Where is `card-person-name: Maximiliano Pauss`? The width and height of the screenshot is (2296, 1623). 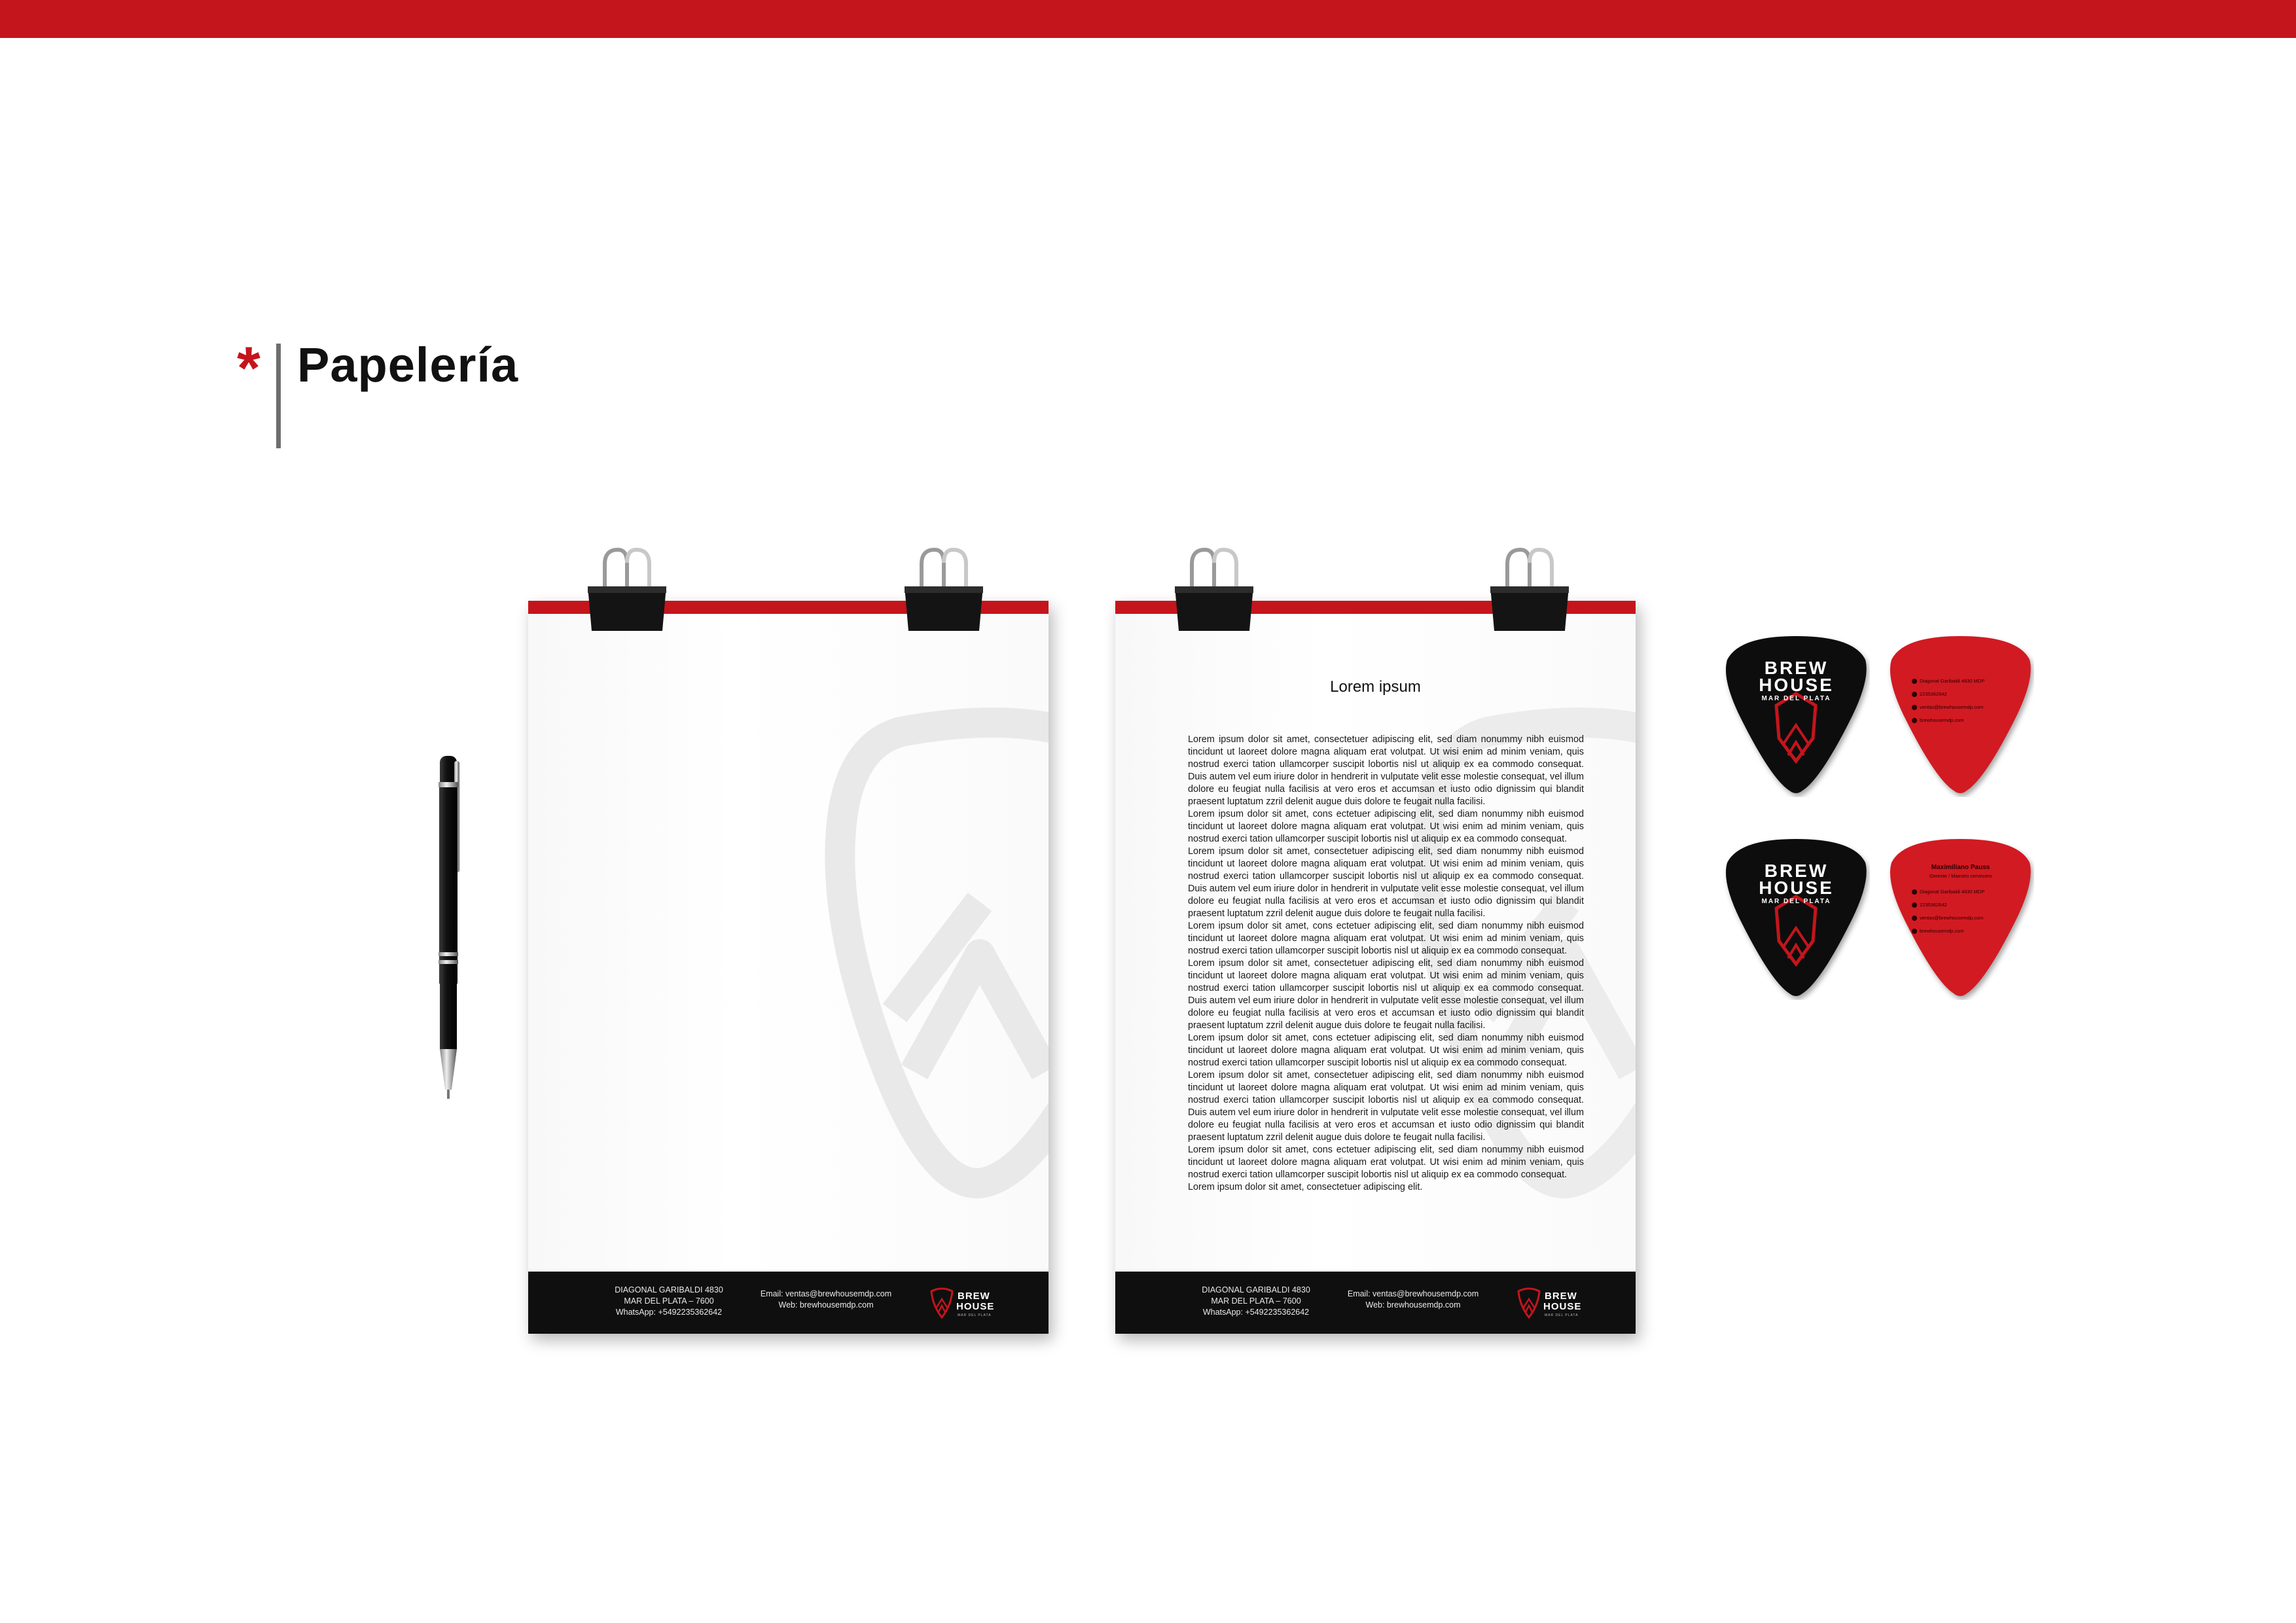 card-person-name: Maximiliano Pauss is located at coordinates (1960, 867).